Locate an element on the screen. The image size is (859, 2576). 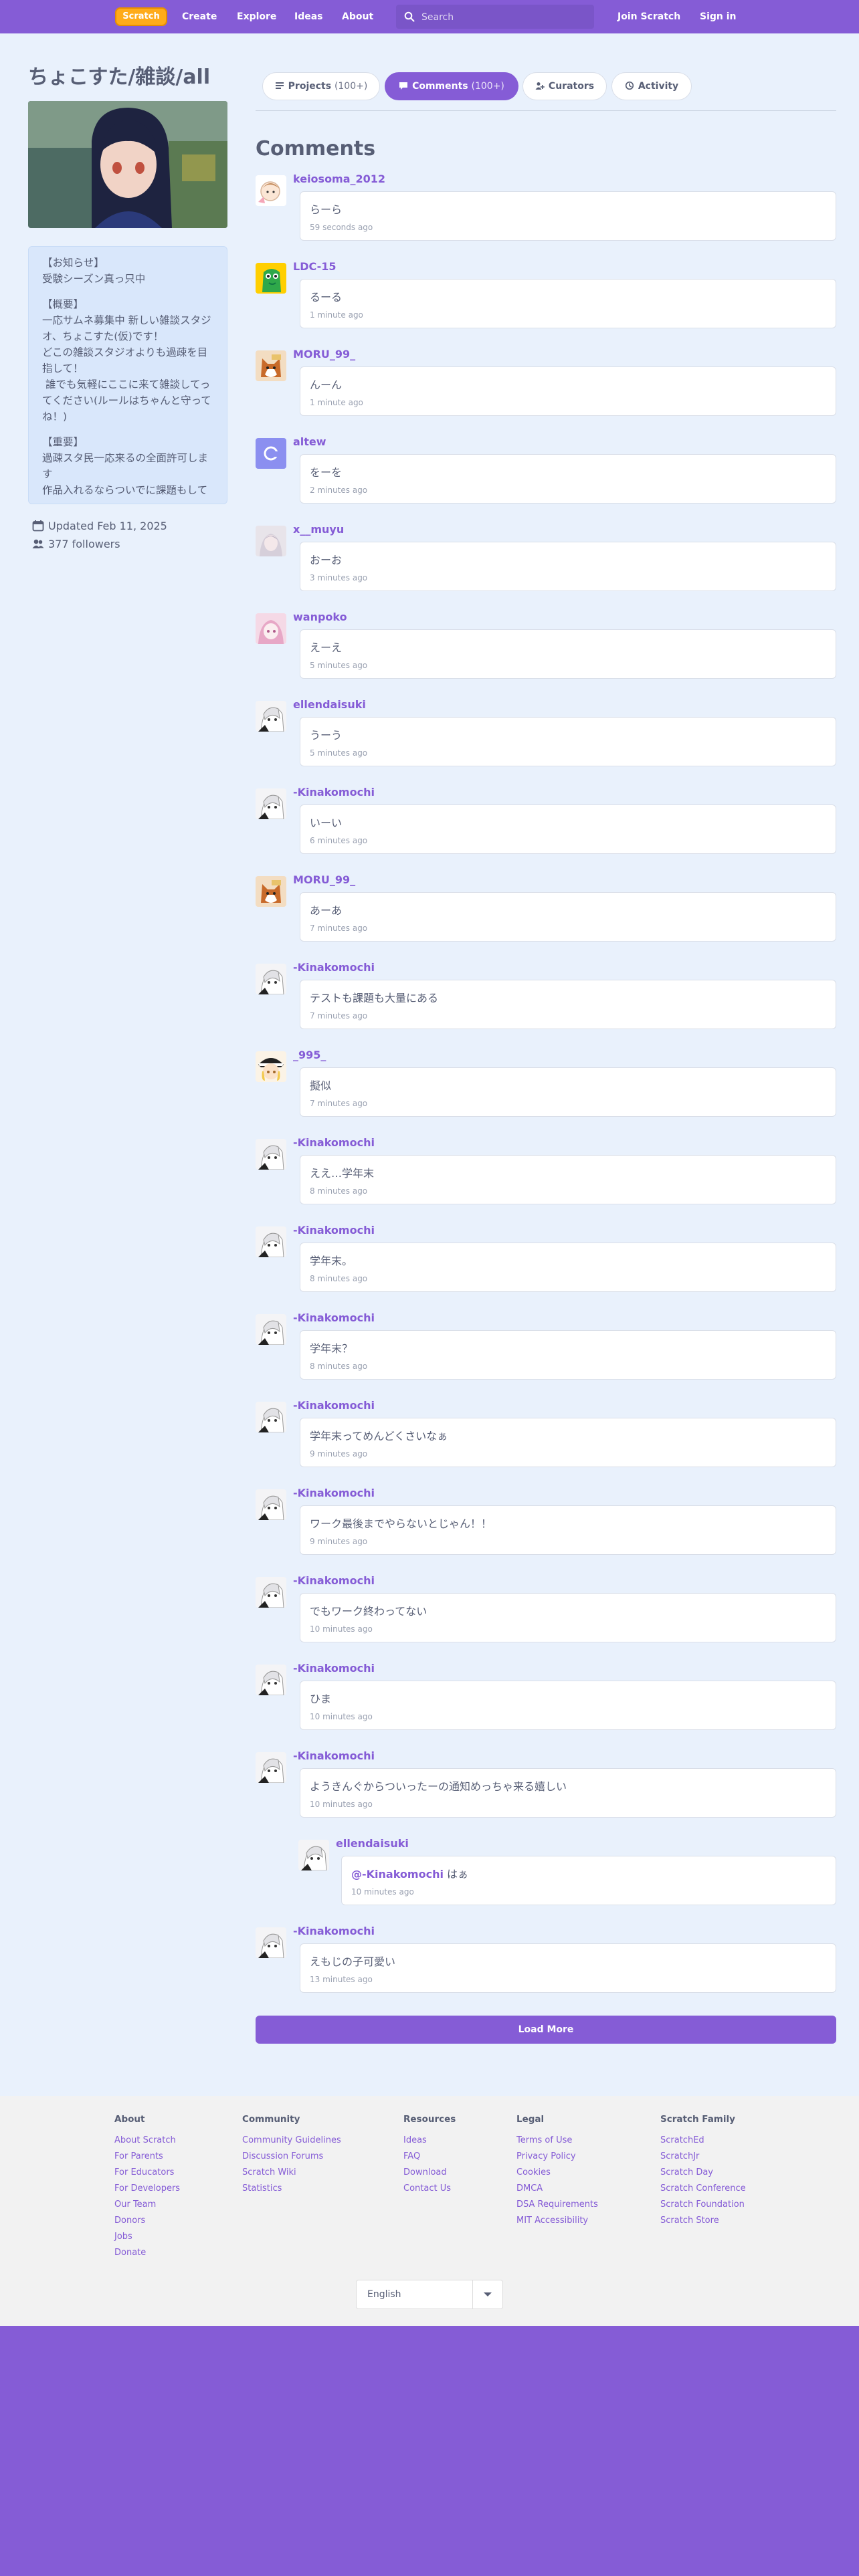
mention-link: @-Kinakomochi is located at coordinates (397, 1875).